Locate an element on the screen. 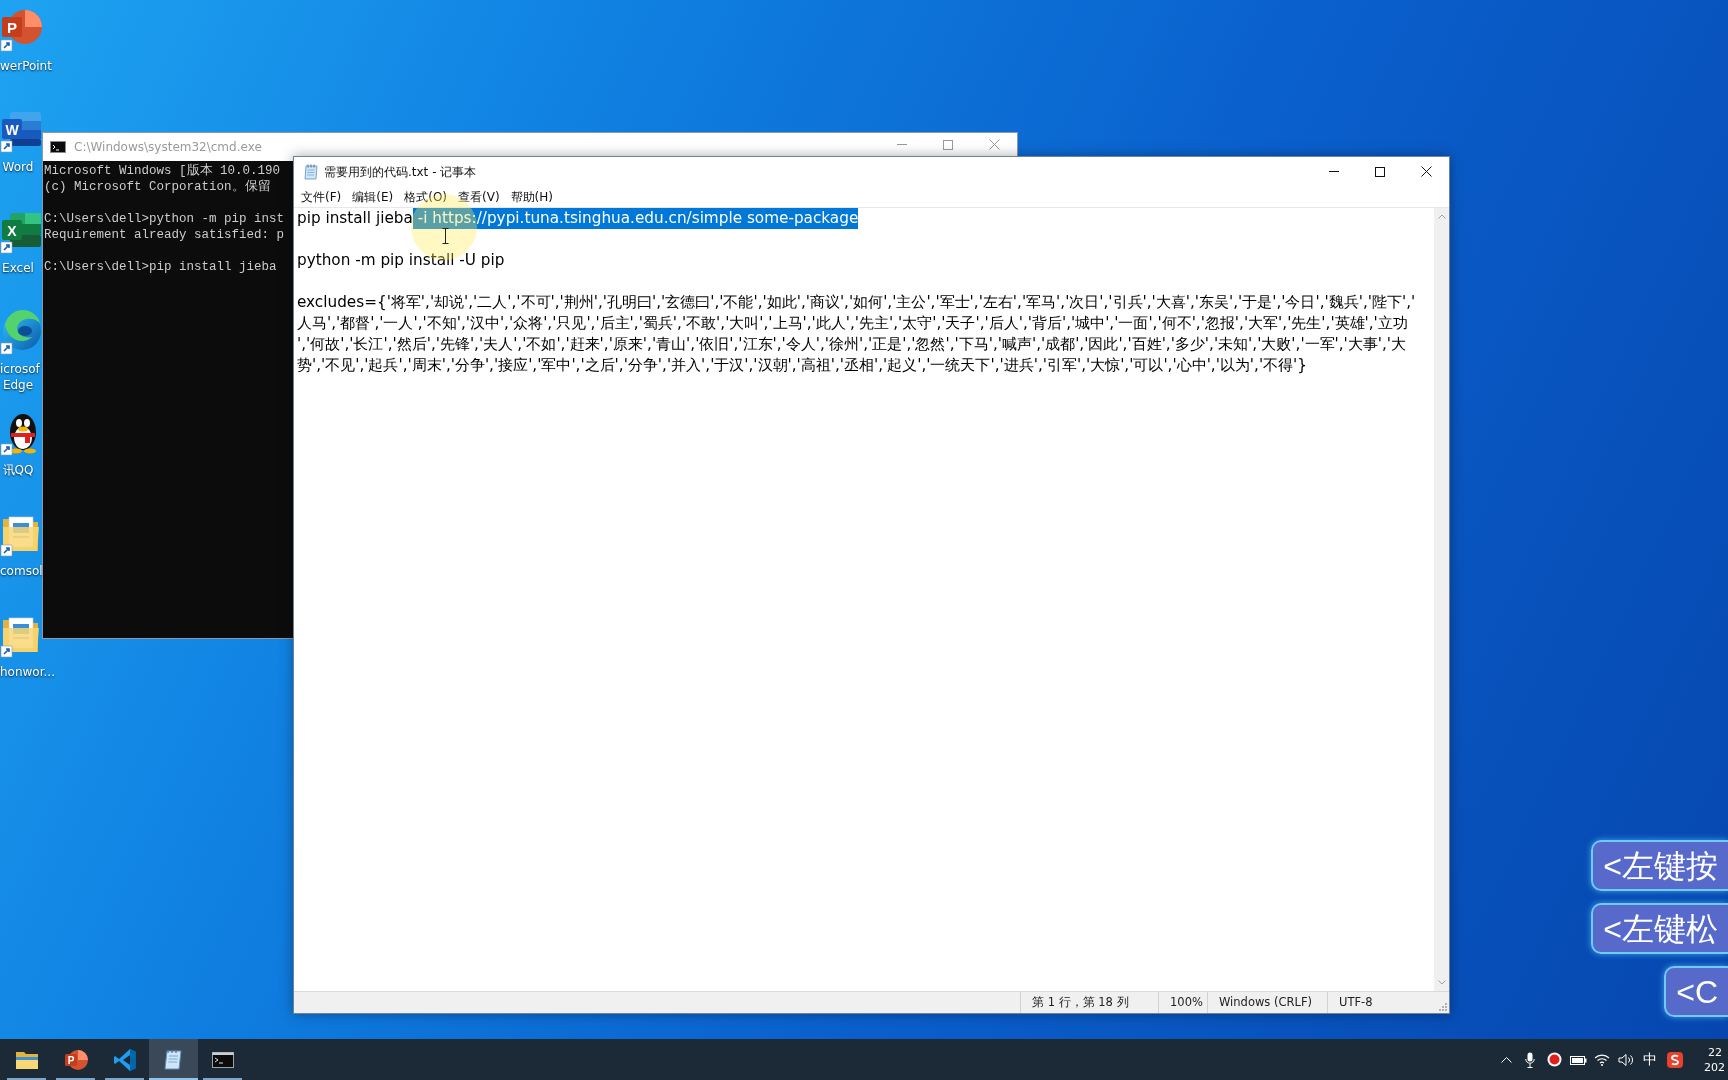 This screenshot has height=1080, width=1728. icon-label: comsol is located at coordinates (21, 571).